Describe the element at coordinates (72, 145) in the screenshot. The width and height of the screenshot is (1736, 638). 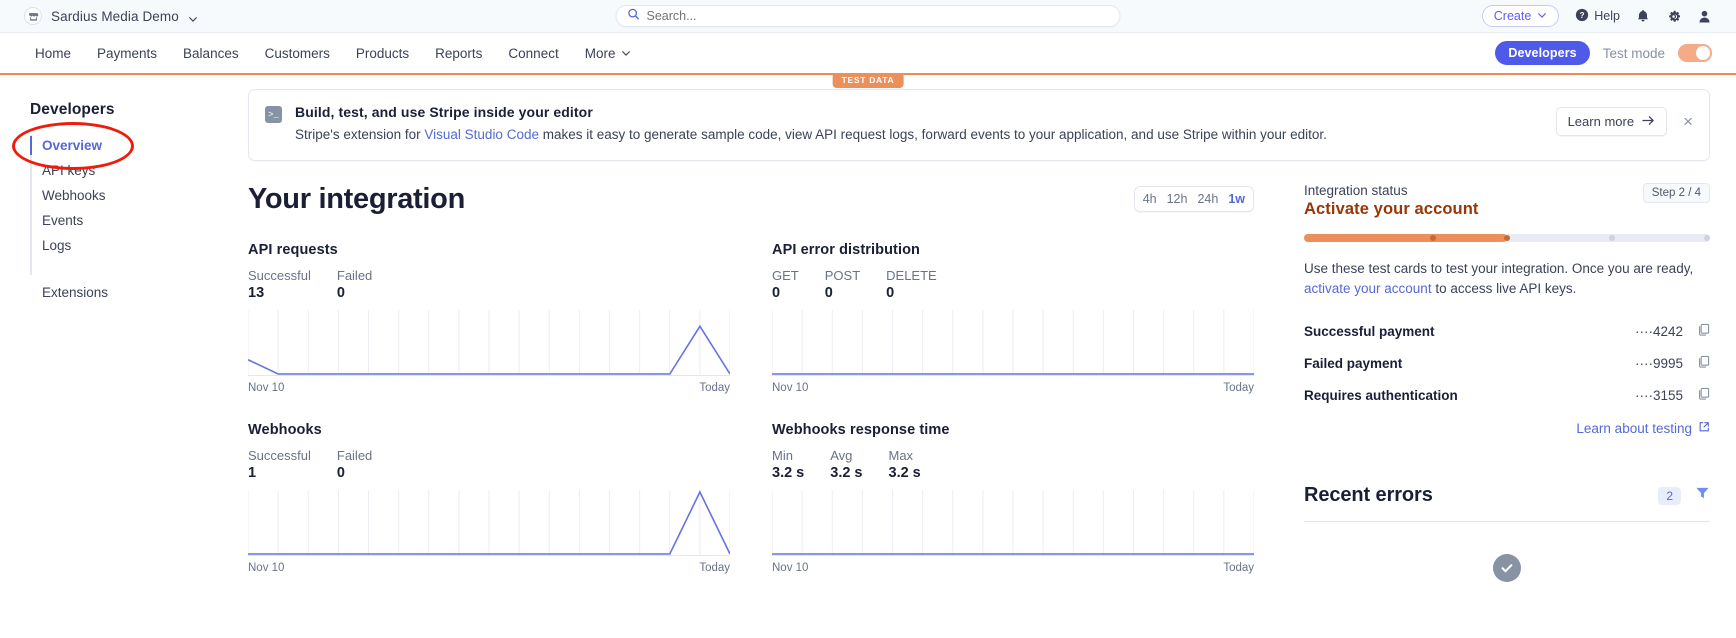
I see `sidebar-item-label: Overview` at that location.